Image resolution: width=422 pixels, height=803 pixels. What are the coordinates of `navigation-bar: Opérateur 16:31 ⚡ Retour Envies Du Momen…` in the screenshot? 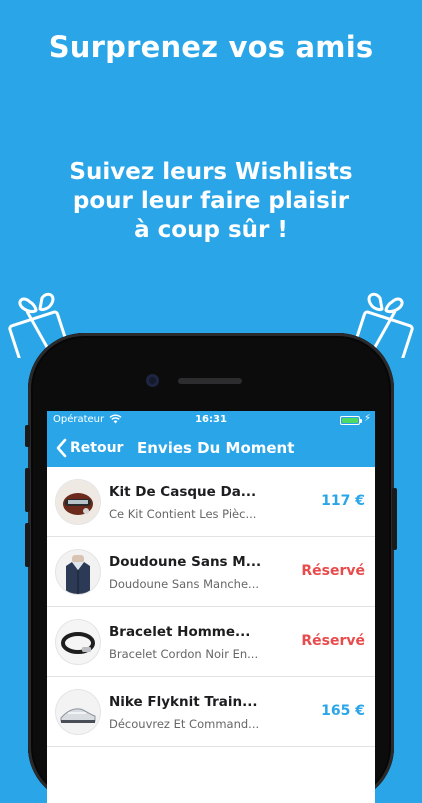 It's located at (211, 439).